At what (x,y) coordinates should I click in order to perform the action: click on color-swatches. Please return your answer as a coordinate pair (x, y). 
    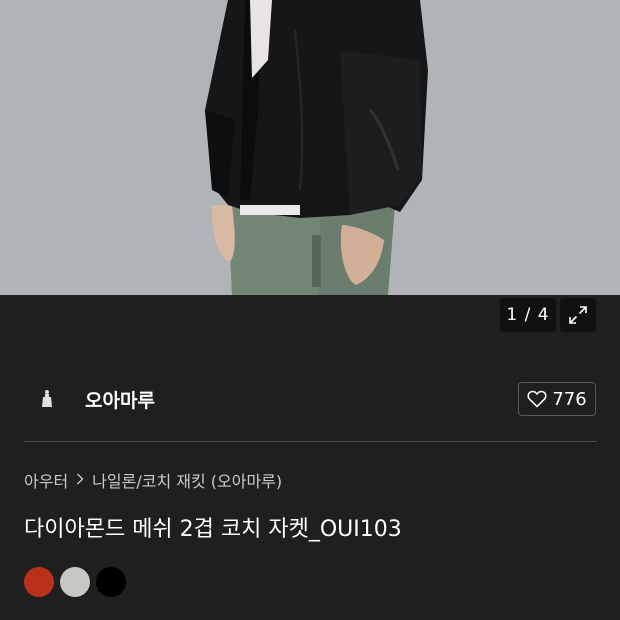
    Looking at the image, I should click on (75, 582).